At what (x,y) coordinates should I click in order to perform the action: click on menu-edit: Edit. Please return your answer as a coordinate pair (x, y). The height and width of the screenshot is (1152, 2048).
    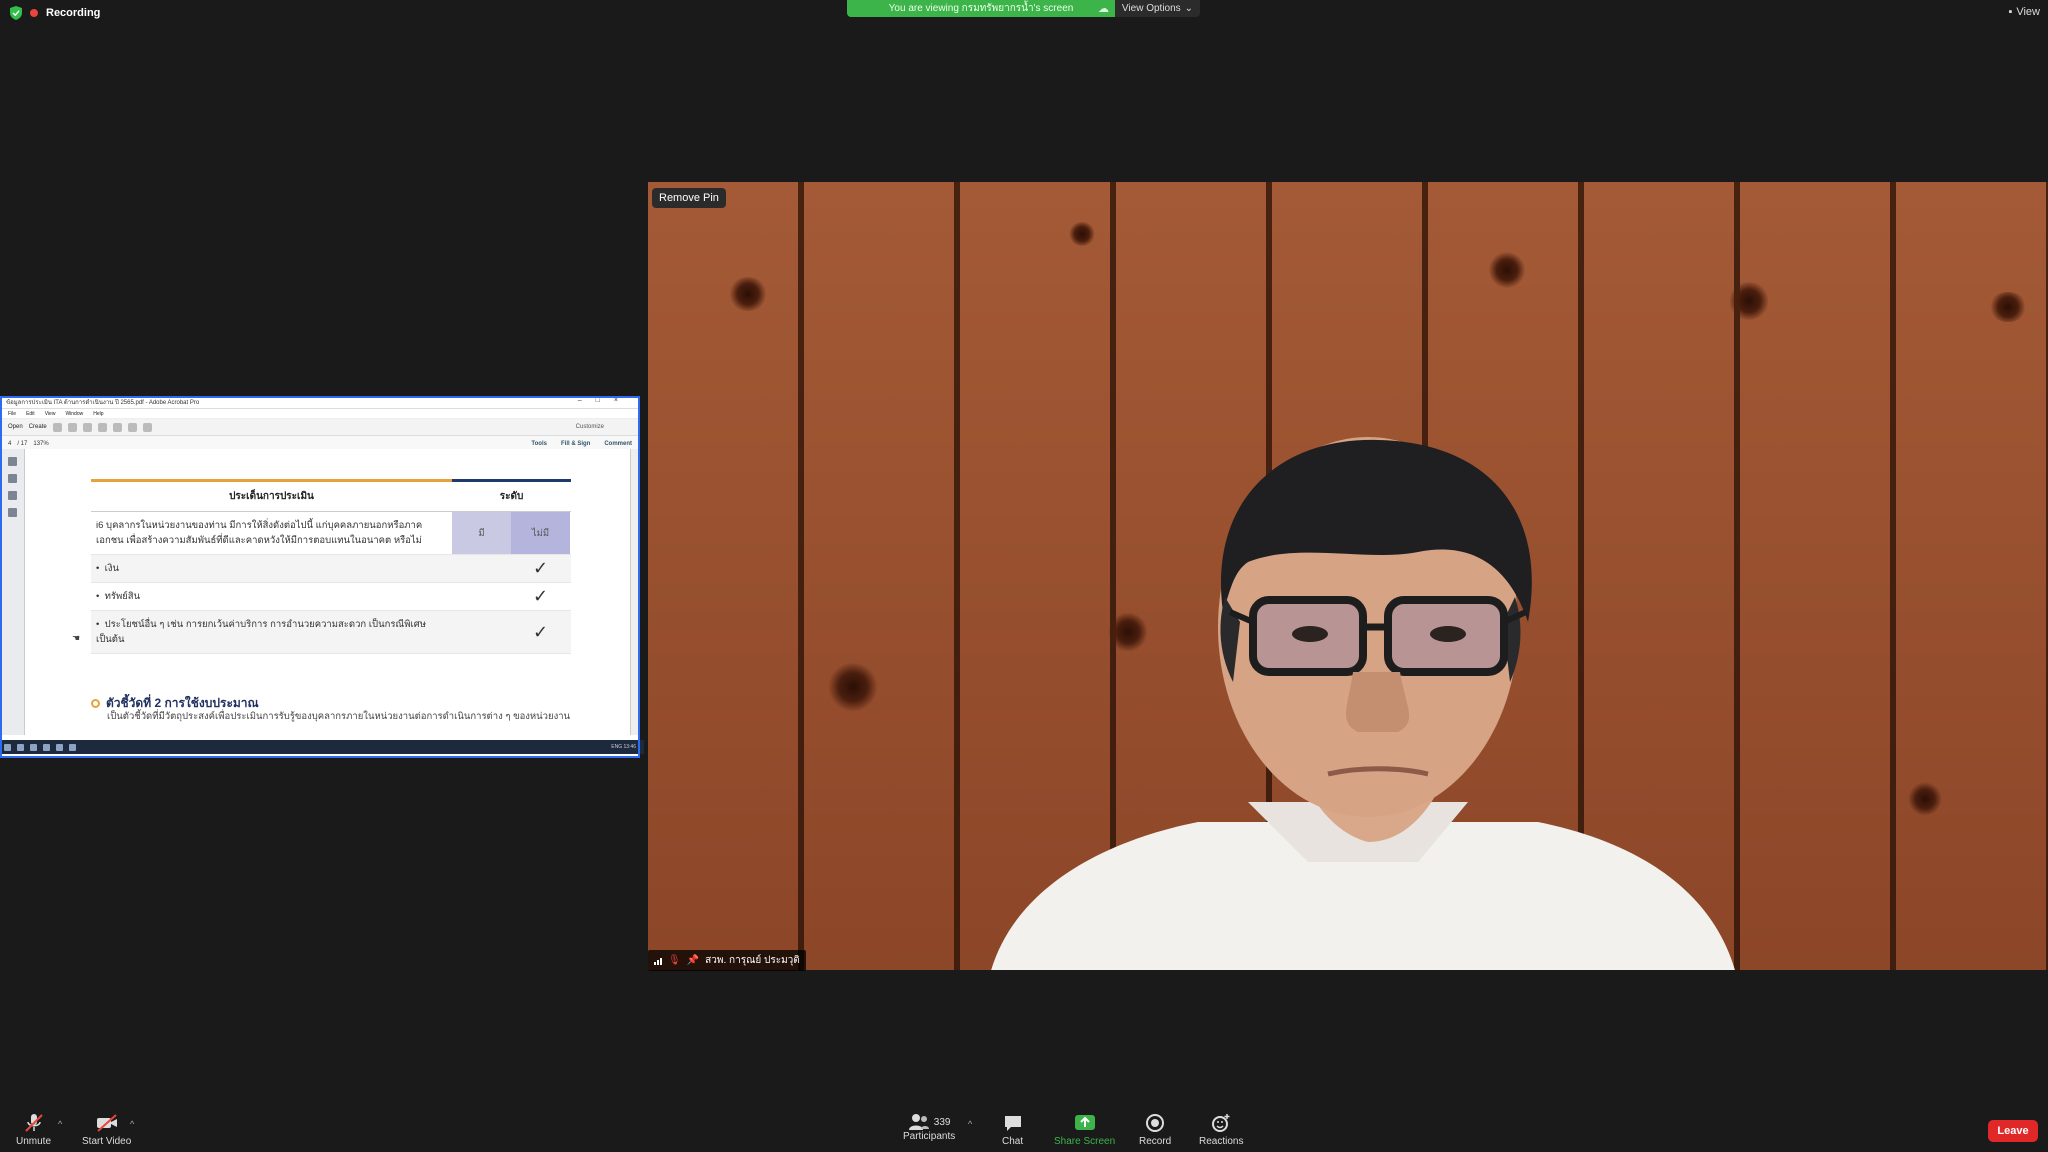
    Looking at the image, I should click on (30, 414).